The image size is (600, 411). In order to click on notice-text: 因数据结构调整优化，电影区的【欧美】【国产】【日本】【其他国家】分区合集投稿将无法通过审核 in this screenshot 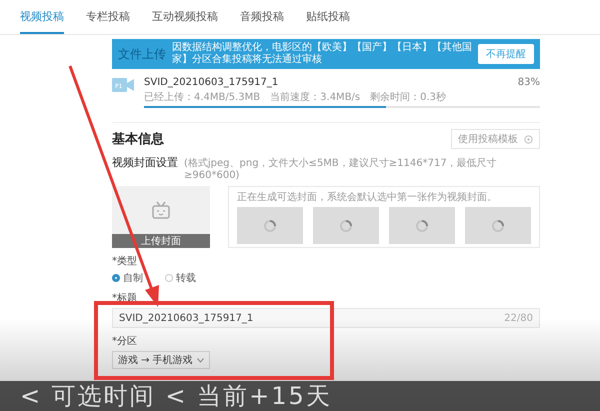, I will do `click(322, 54)`.